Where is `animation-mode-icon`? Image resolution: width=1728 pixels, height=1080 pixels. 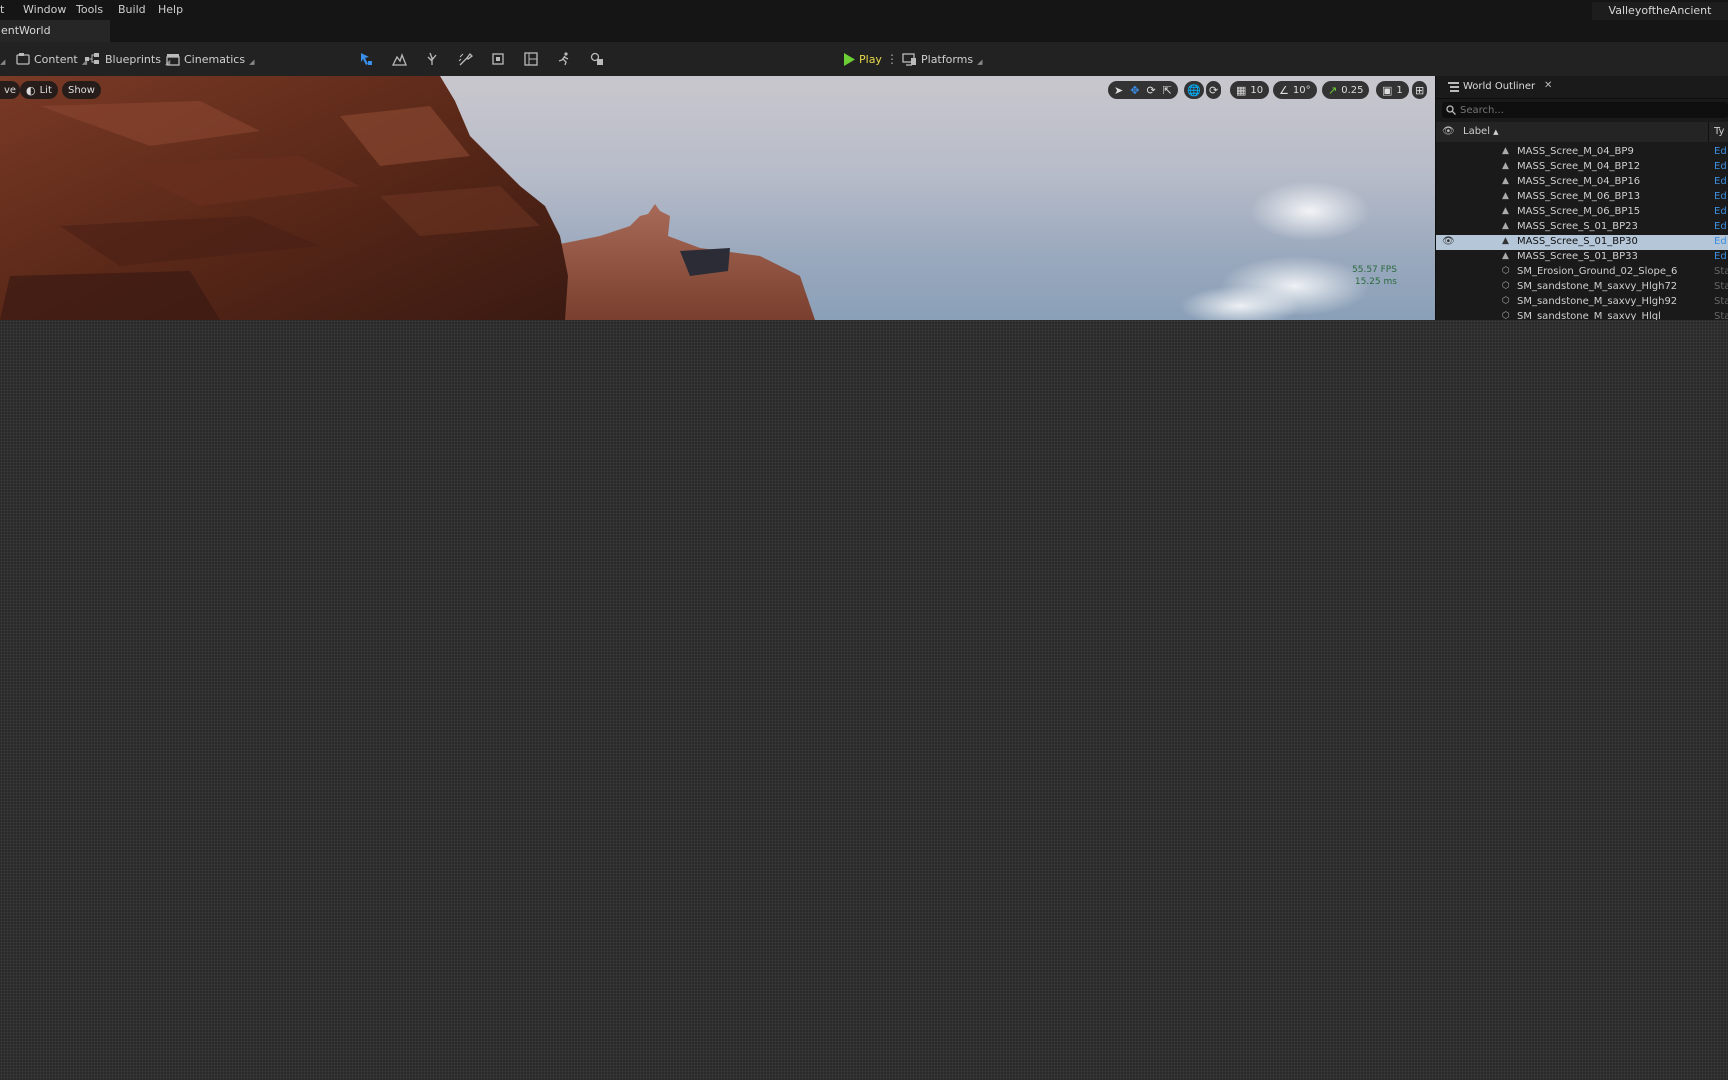
animation-mode-icon is located at coordinates (564, 59).